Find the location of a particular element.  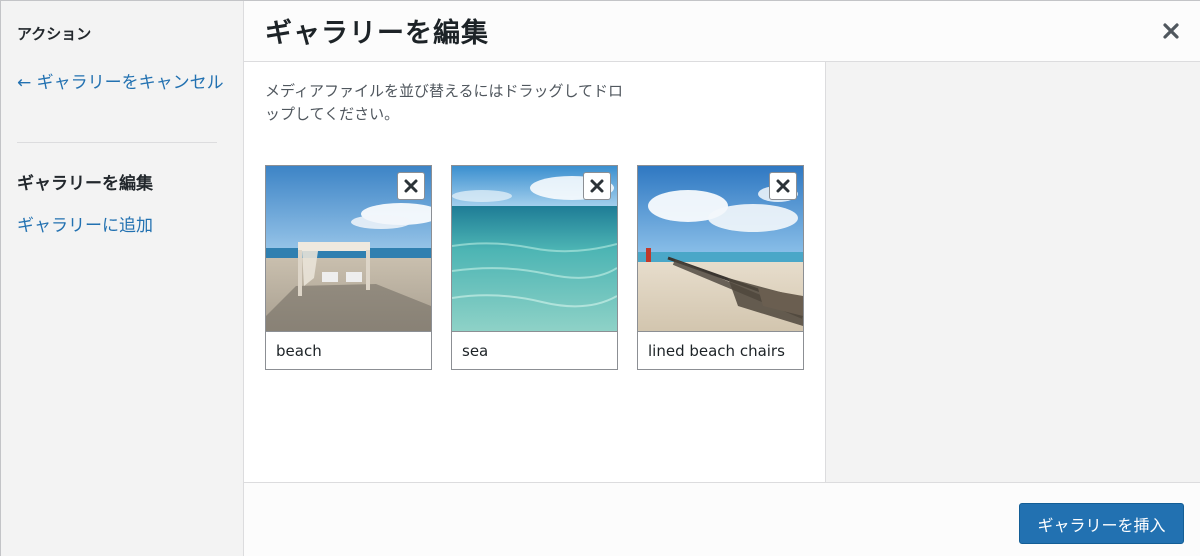

gallery-item-lined-beach-chairs: lined beach chairs is located at coordinates (720, 267).